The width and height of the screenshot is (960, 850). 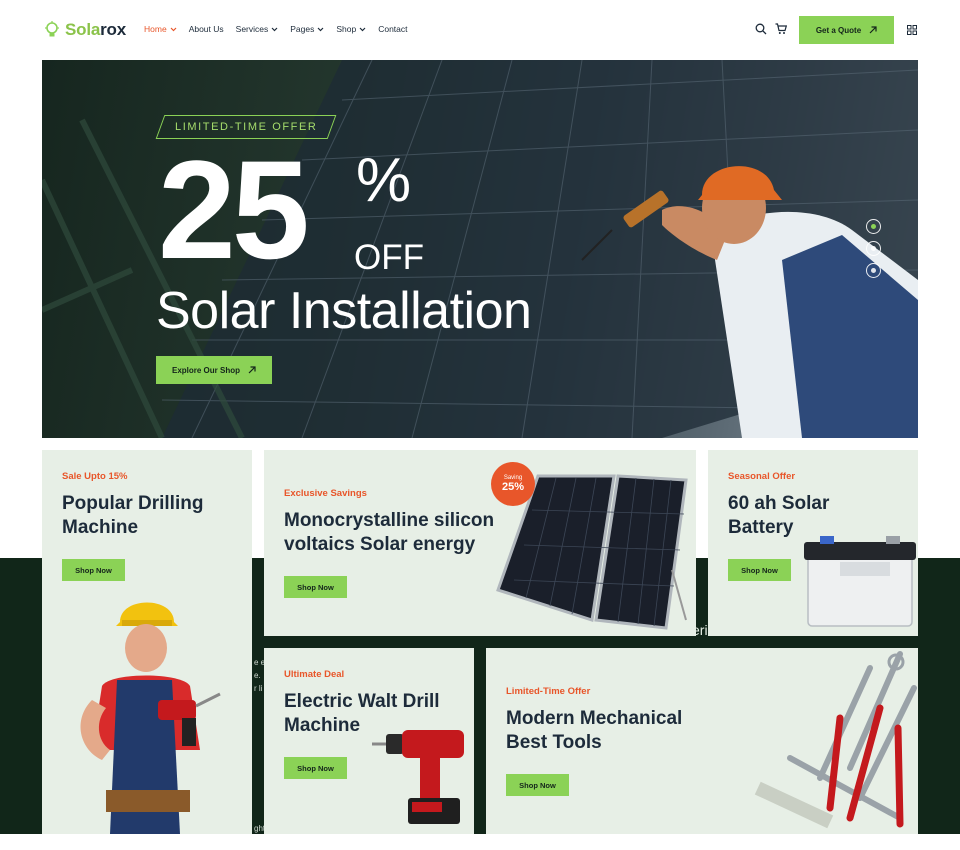 I want to click on explore-shop-button: Explore Our Shop, so click(x=214, y=370).